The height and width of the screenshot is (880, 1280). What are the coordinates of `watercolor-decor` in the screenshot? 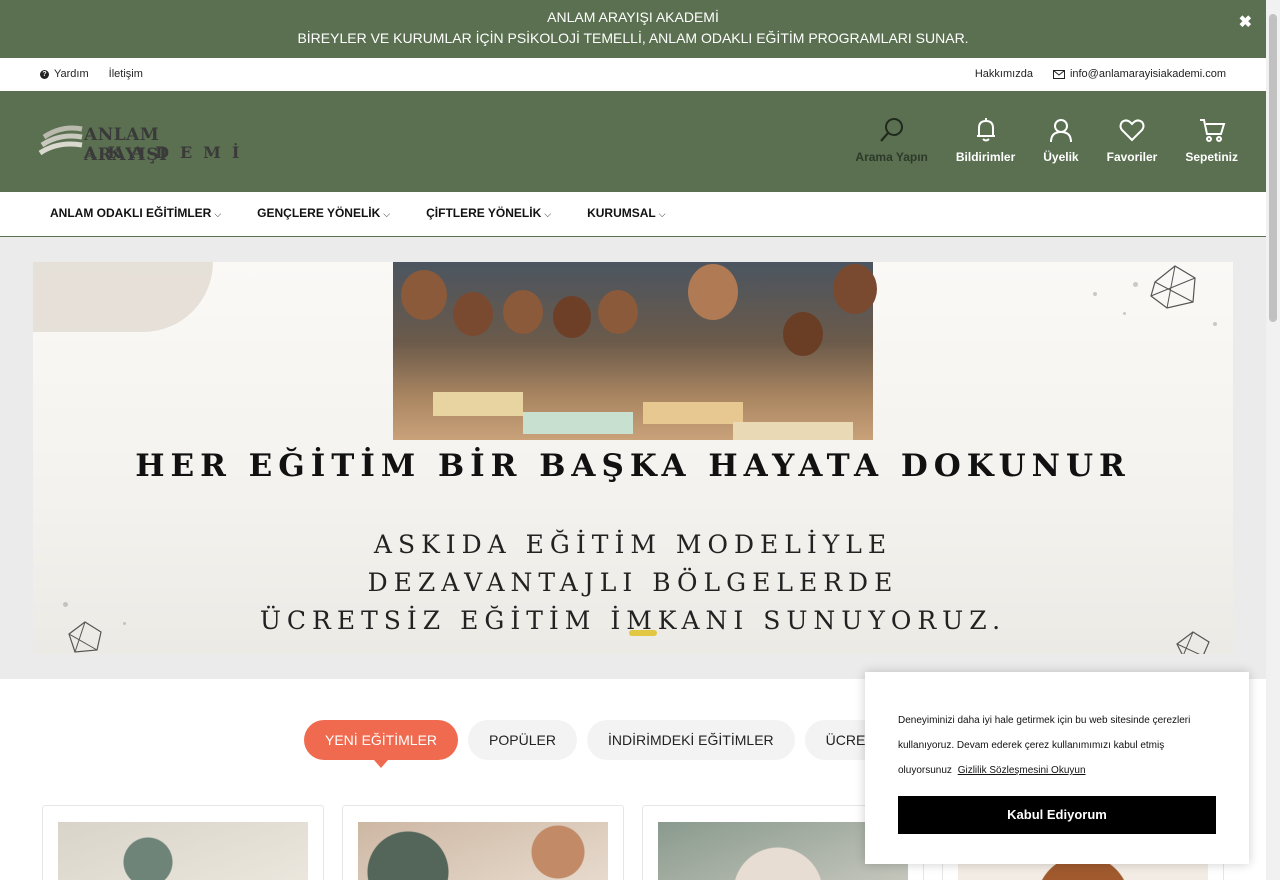 It's located at (123, 297).